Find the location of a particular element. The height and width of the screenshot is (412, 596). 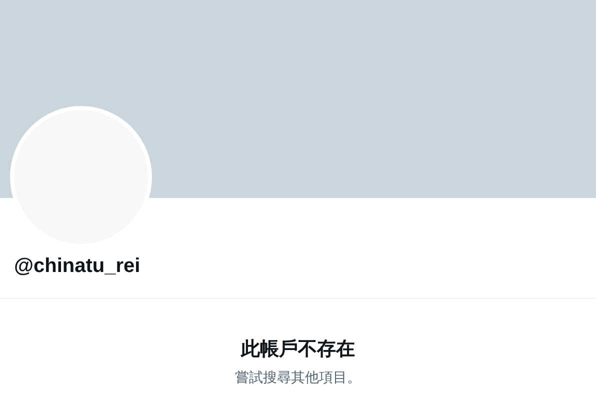

empty-state-subtitle: 嘗試搜尋其他項目。 is located at coordinates (298, 378).